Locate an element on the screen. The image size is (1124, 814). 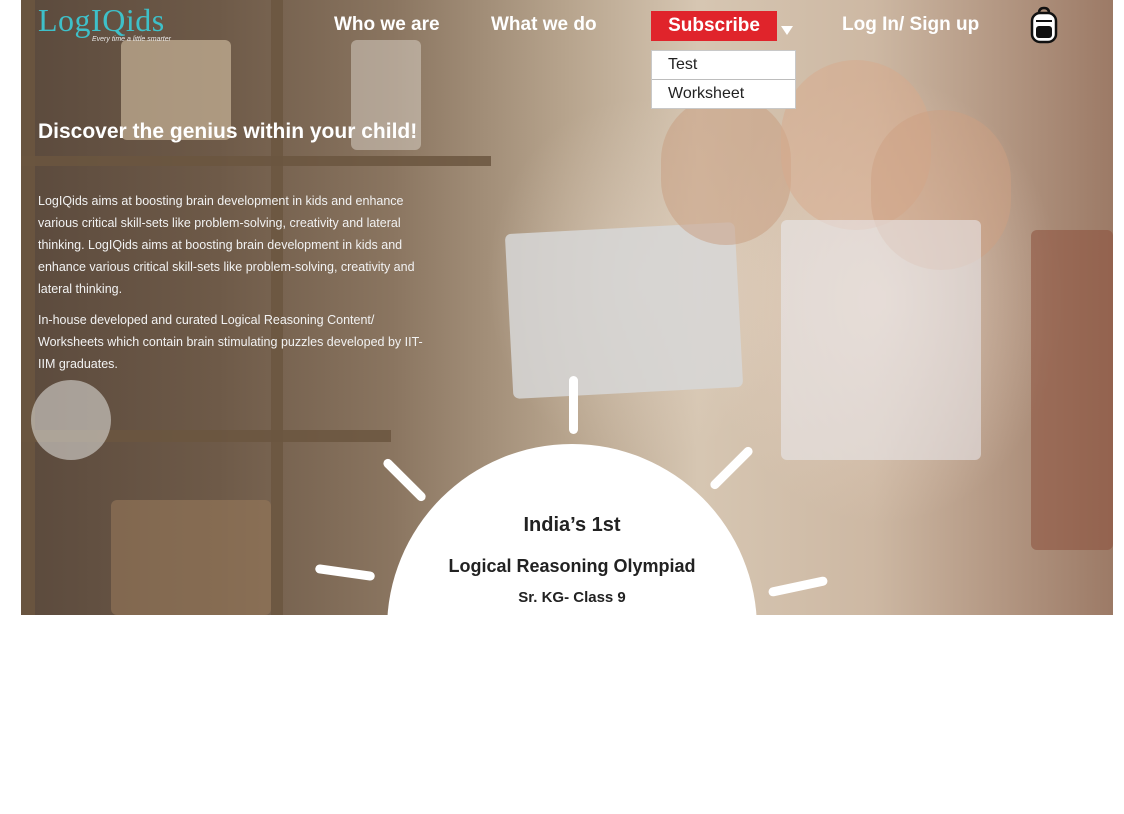
subscribe-dropdown: Test Worksheet is located at coordinates (723, 79).